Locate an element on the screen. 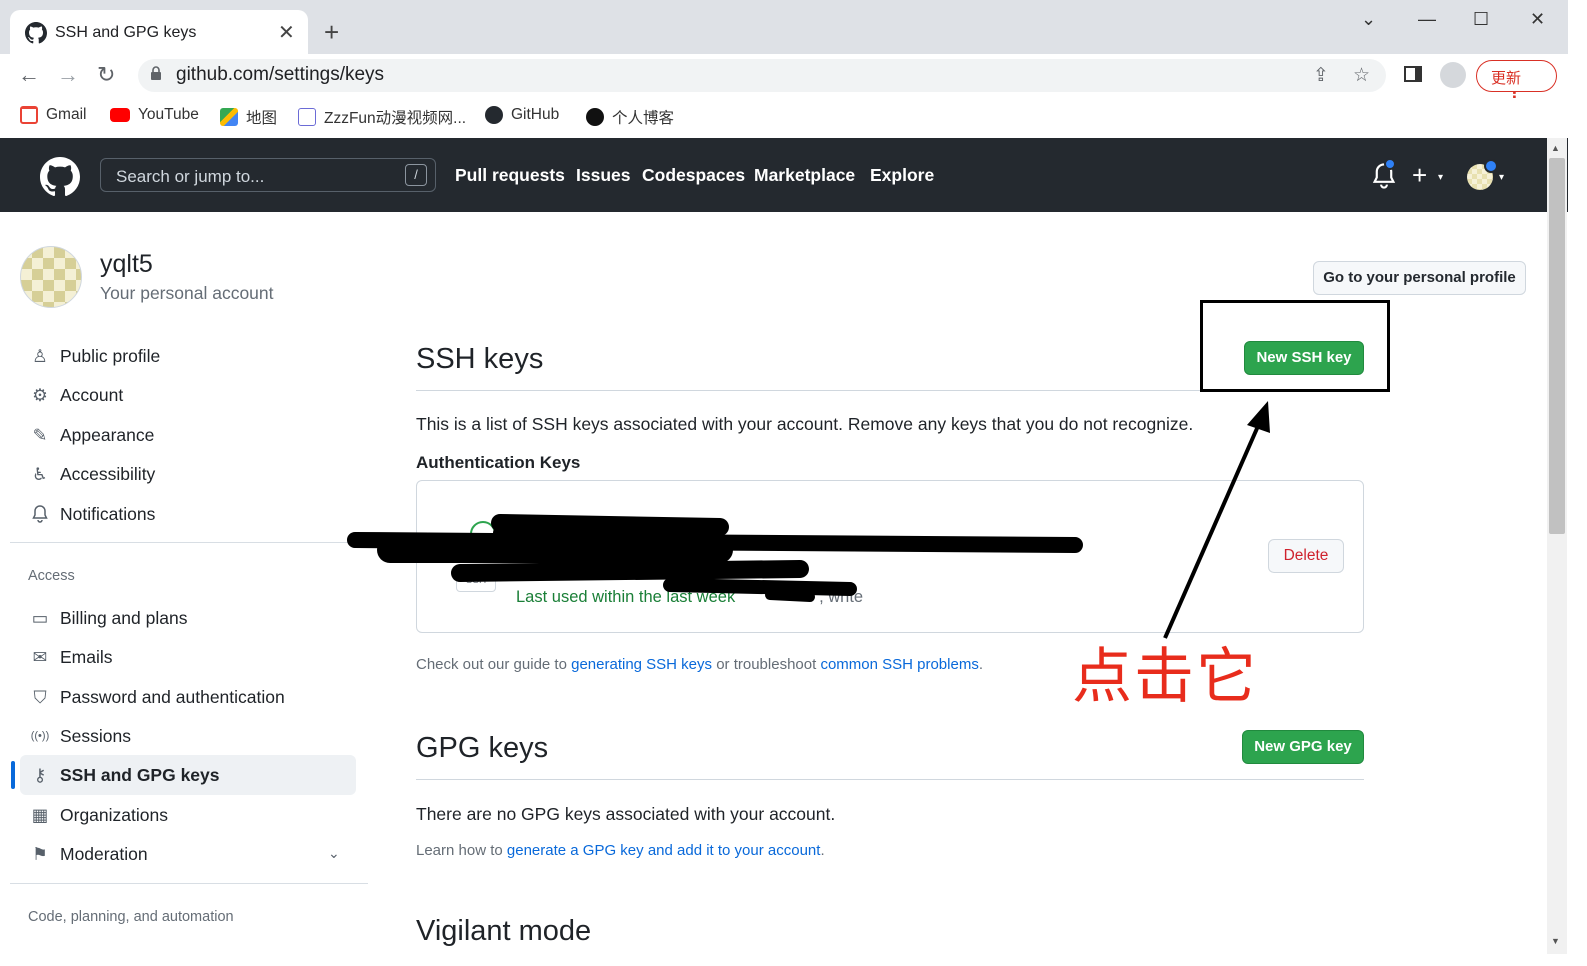 This screenshot has width=1587, height=966. bookmark-blog: 个人博客 is located at coordinates (630, 117).